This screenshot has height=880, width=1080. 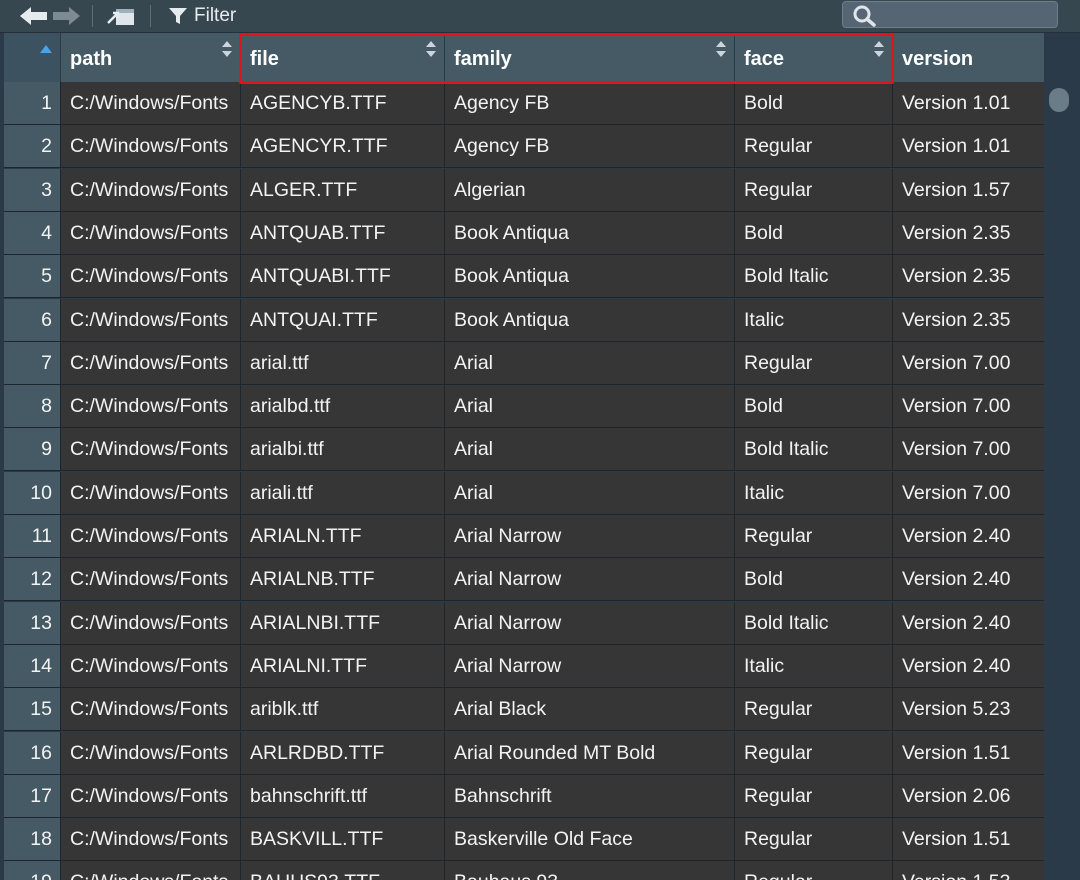 I want to click on scroll-corner, so click(x=1062, y=57).